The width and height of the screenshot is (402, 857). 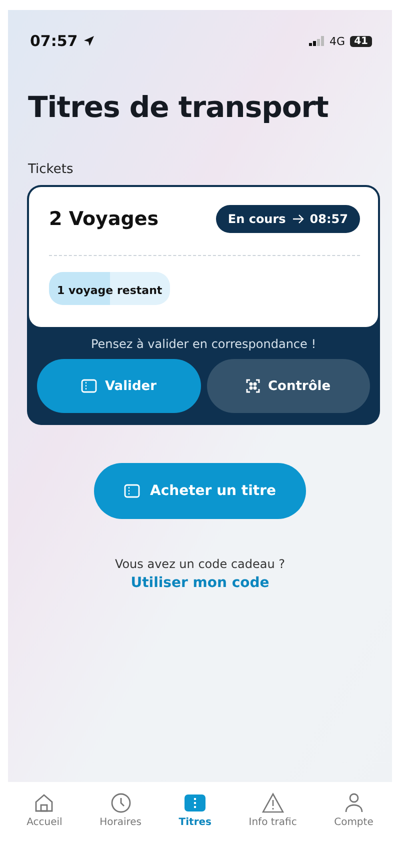 I want to click on arrow-right-icon, so click(x=298, y=219).